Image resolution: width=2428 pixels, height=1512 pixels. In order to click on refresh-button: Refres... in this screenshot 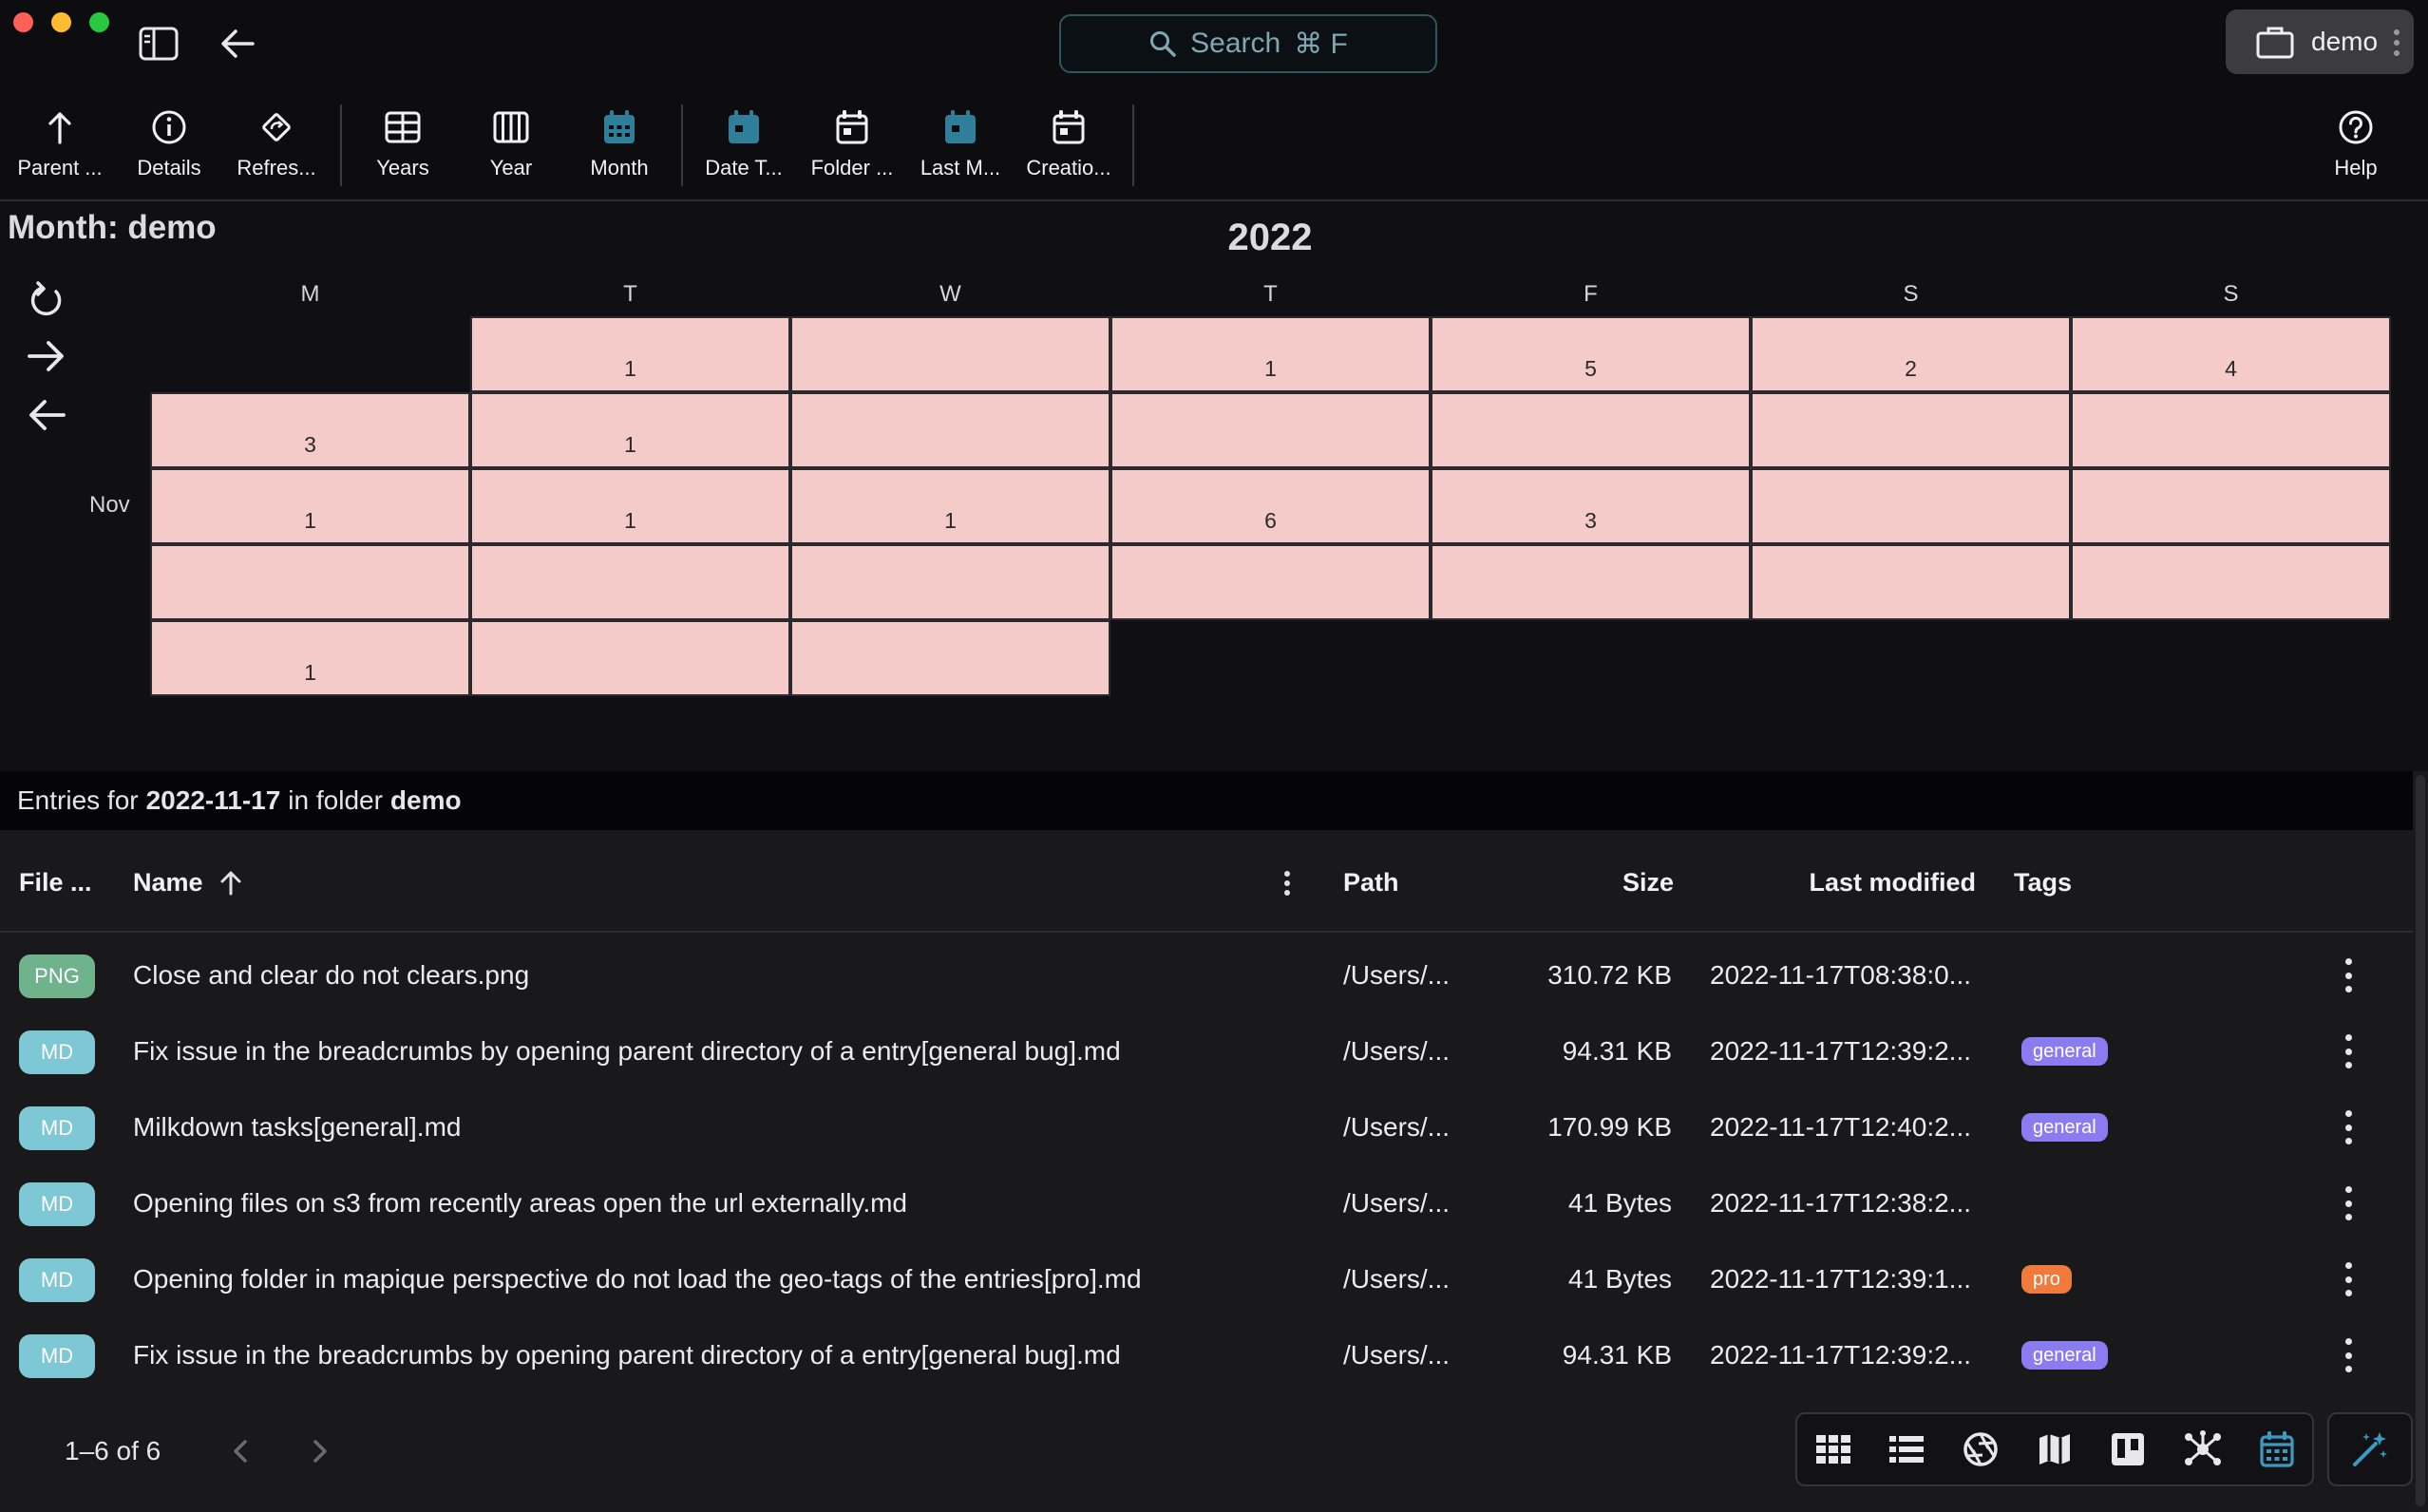, I will do `click(277, 146)`.